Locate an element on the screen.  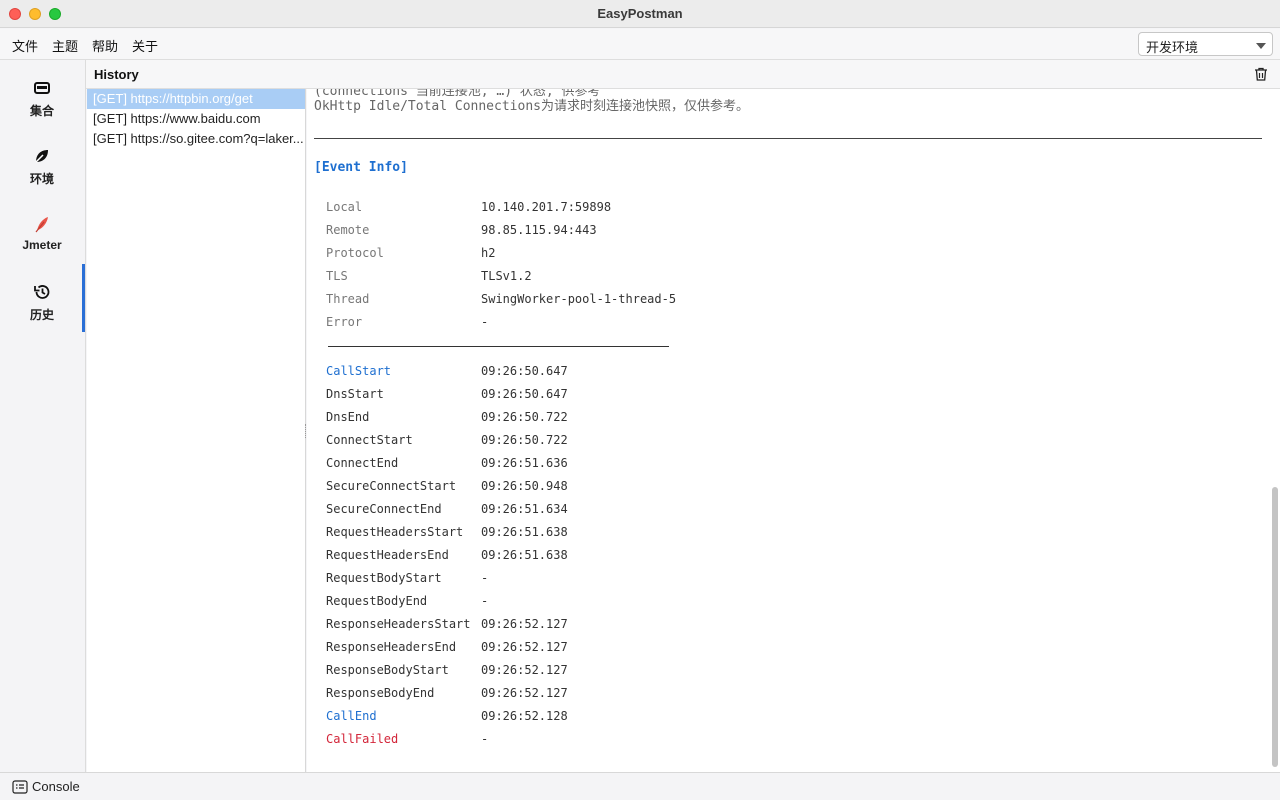
section-title: [Event Info] is located at coordinates (361, 167).